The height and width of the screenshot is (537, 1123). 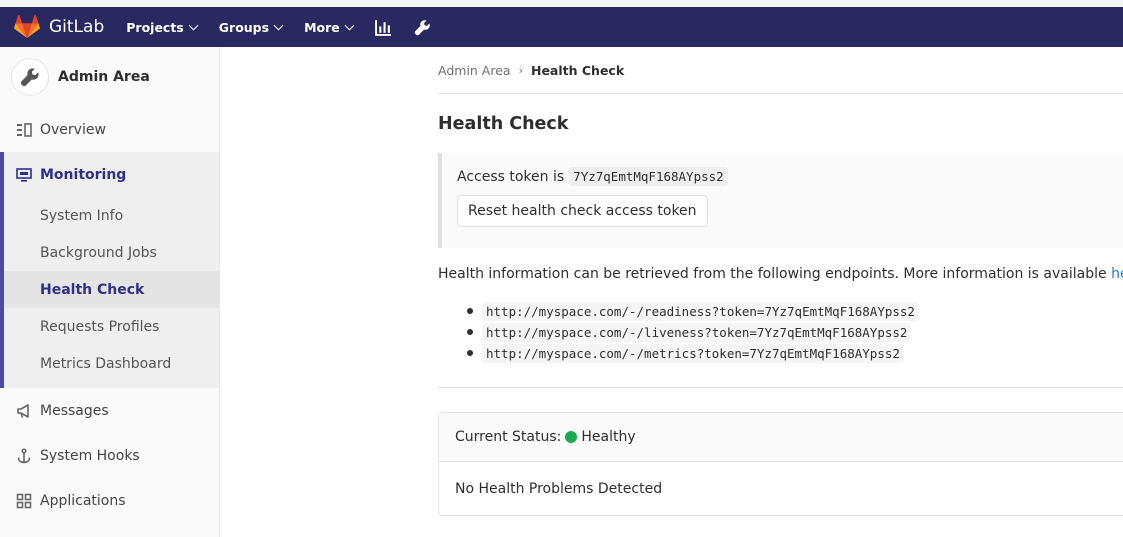 What do you see at coordinates (23, 410) in the screenshot?
I see `megaphone-icon` at bounding box center [23, 410].